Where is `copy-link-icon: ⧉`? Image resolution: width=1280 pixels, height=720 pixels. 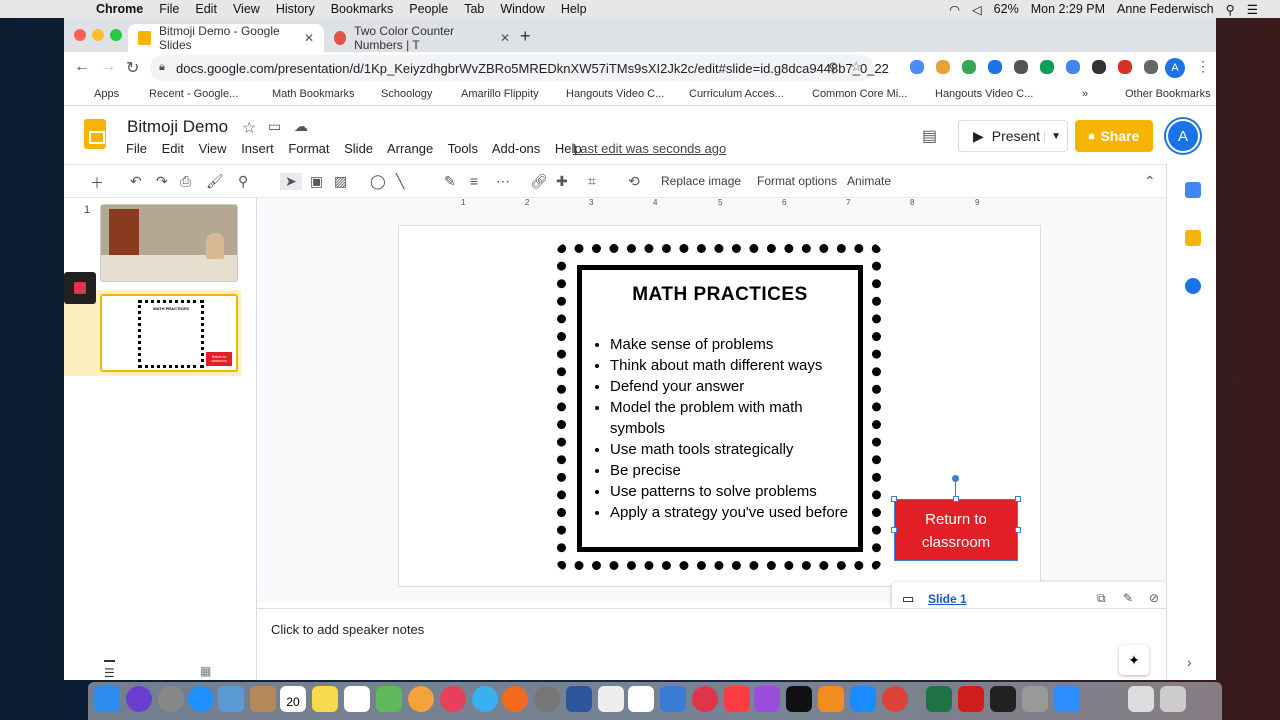
copy-link-icon: ⧉ is located at coordinates (1101, 598).